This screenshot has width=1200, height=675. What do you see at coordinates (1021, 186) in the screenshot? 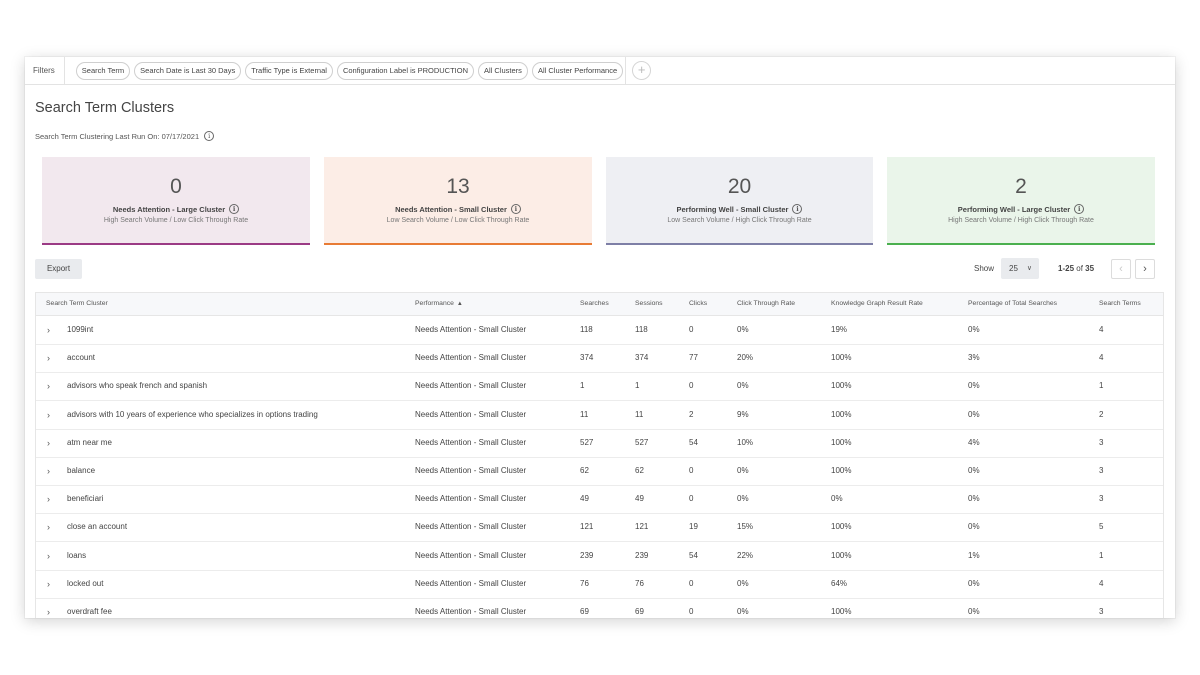
I see `card-count: 2` at bounding box center [1021, 186].